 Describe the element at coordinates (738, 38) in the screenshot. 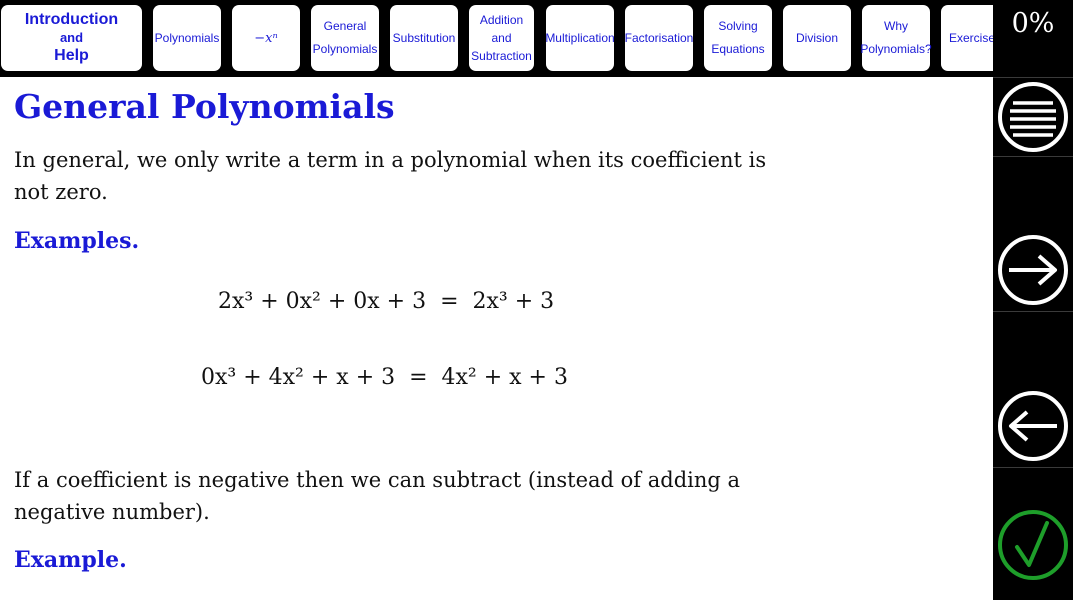

I see `tab-solving-equations: Solving Equations` at that location.